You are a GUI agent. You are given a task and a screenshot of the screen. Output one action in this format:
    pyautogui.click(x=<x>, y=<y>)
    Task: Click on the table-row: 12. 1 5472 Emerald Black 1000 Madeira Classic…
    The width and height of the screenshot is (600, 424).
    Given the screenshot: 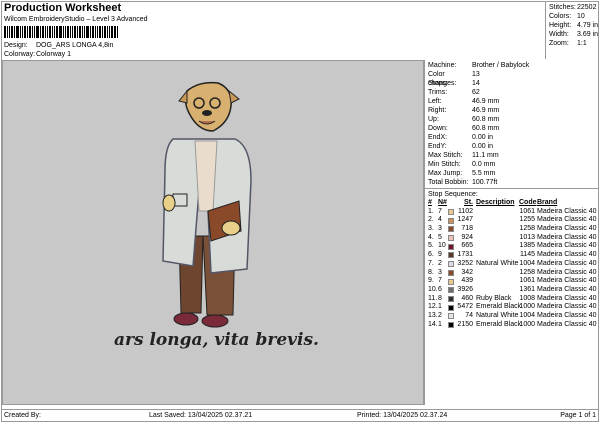 What is the action you would take?
    pyautogui.click(x=513, y=307)
    